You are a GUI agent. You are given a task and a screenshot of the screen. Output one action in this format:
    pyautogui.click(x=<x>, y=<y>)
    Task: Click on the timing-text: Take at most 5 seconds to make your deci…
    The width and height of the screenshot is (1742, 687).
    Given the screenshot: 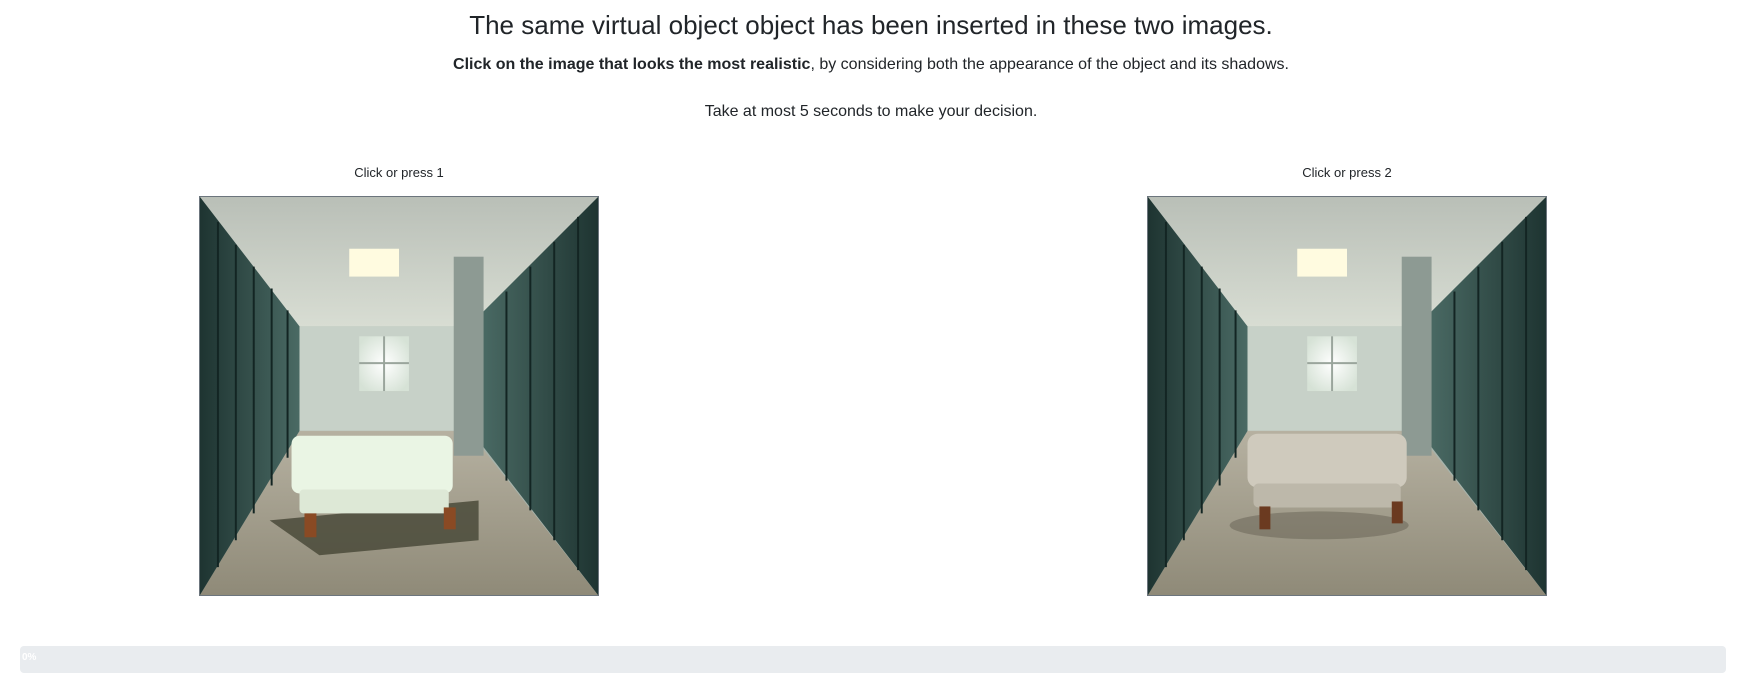 What is the action you would take?
    pyautogui.click(x=871, y=111)
    